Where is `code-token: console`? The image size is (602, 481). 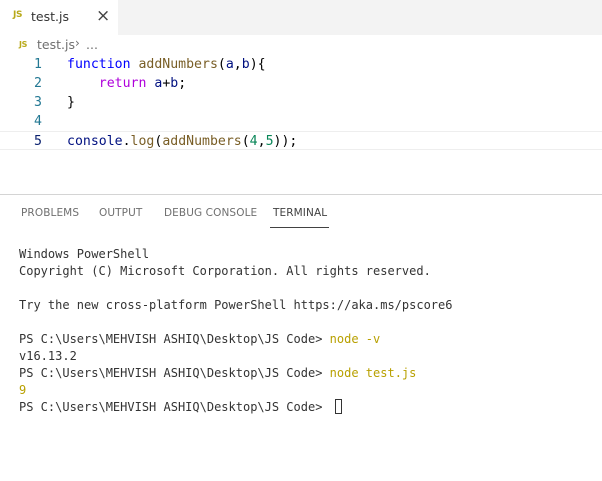 code-token: console is located at coordinates (95, 141).